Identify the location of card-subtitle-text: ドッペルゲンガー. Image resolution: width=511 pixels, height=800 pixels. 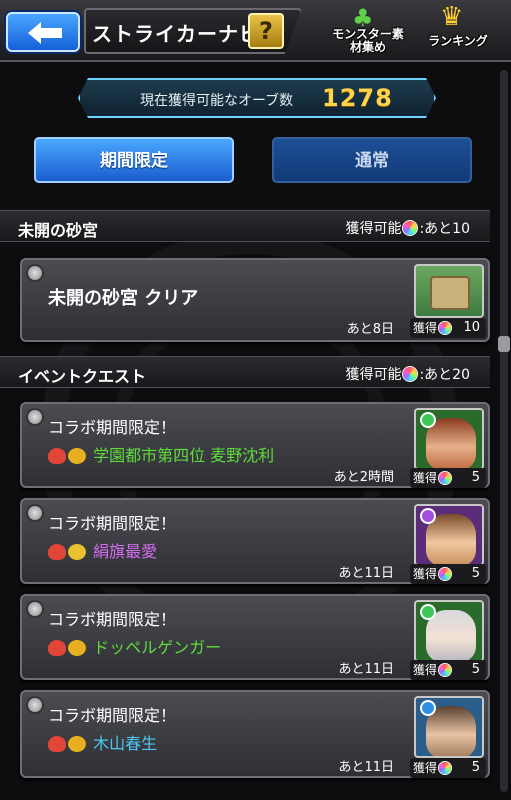
(157, 647).